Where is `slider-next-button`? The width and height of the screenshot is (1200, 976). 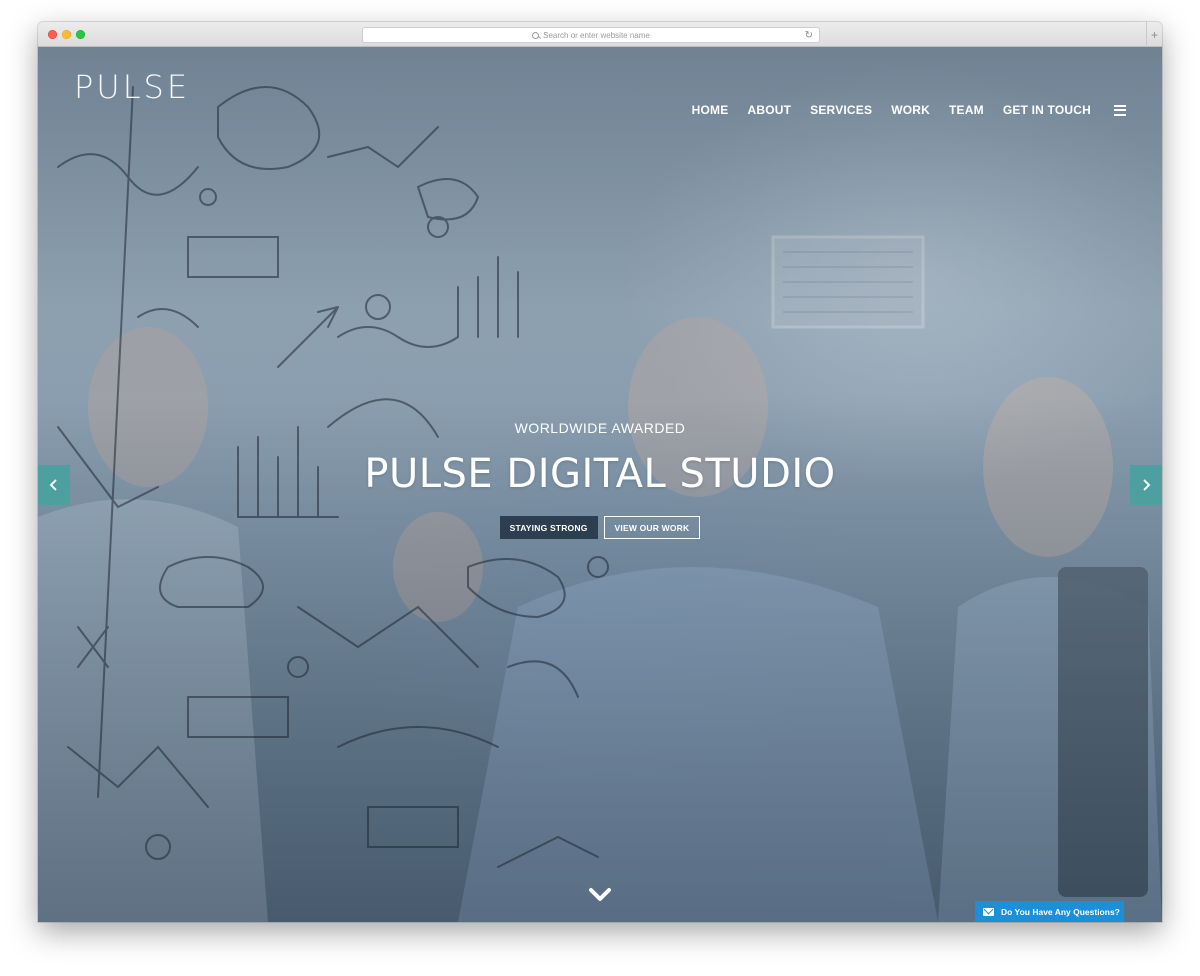
slider-next-button is located at coordinates (1146, 485).